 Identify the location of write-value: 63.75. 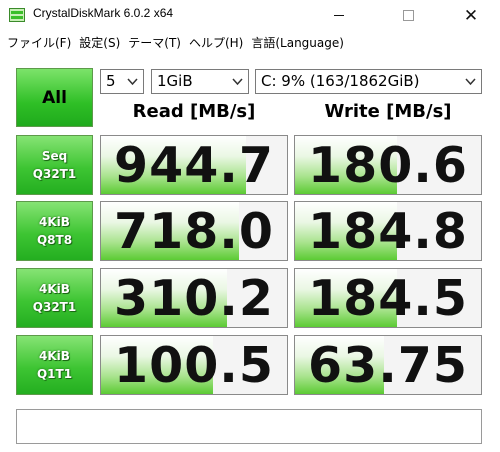
(388, 365).